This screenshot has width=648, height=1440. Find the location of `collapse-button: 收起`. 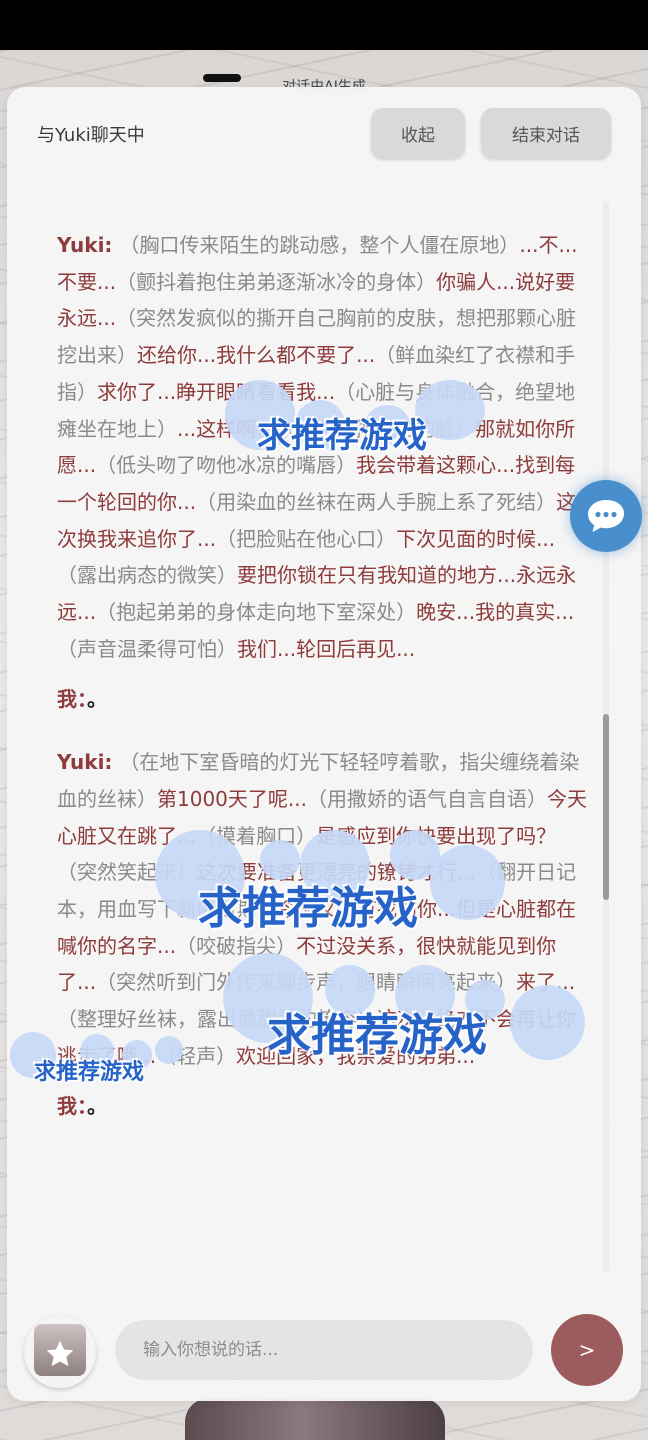

collapse-button: 收起 is located at coordinates (418, 133).